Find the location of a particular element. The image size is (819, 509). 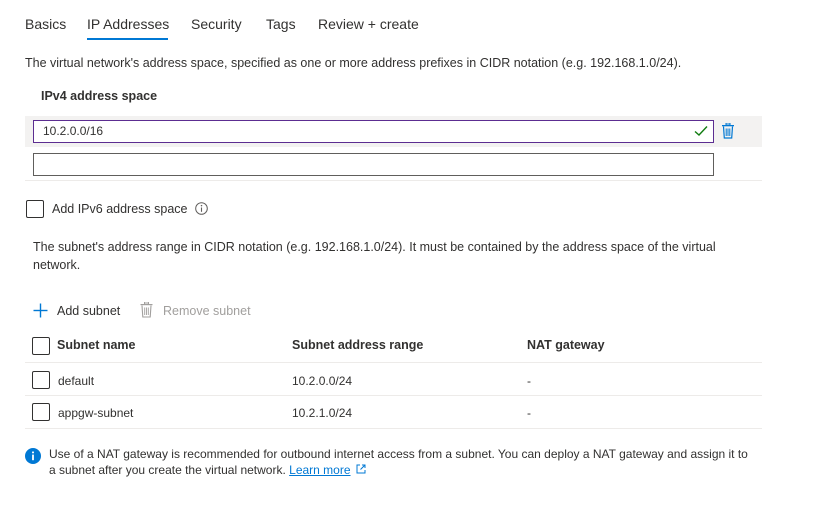

table-header-divider is located at coordinates (393, 362).